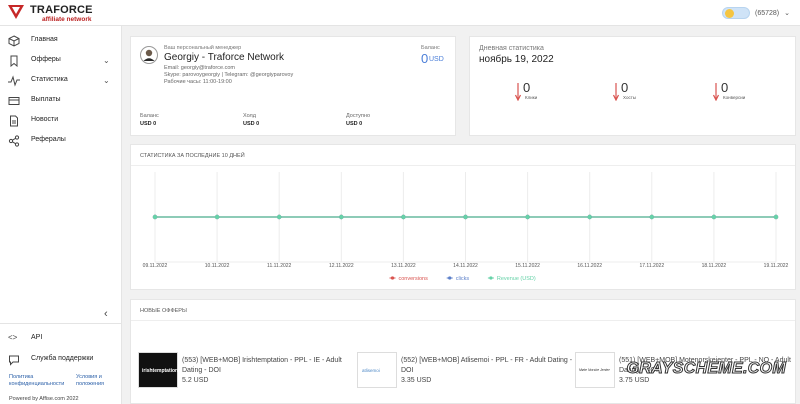  Describe the element at coordinates (358, 116) in the screenshot. I see `stat-available-label: Доступно` at that location.